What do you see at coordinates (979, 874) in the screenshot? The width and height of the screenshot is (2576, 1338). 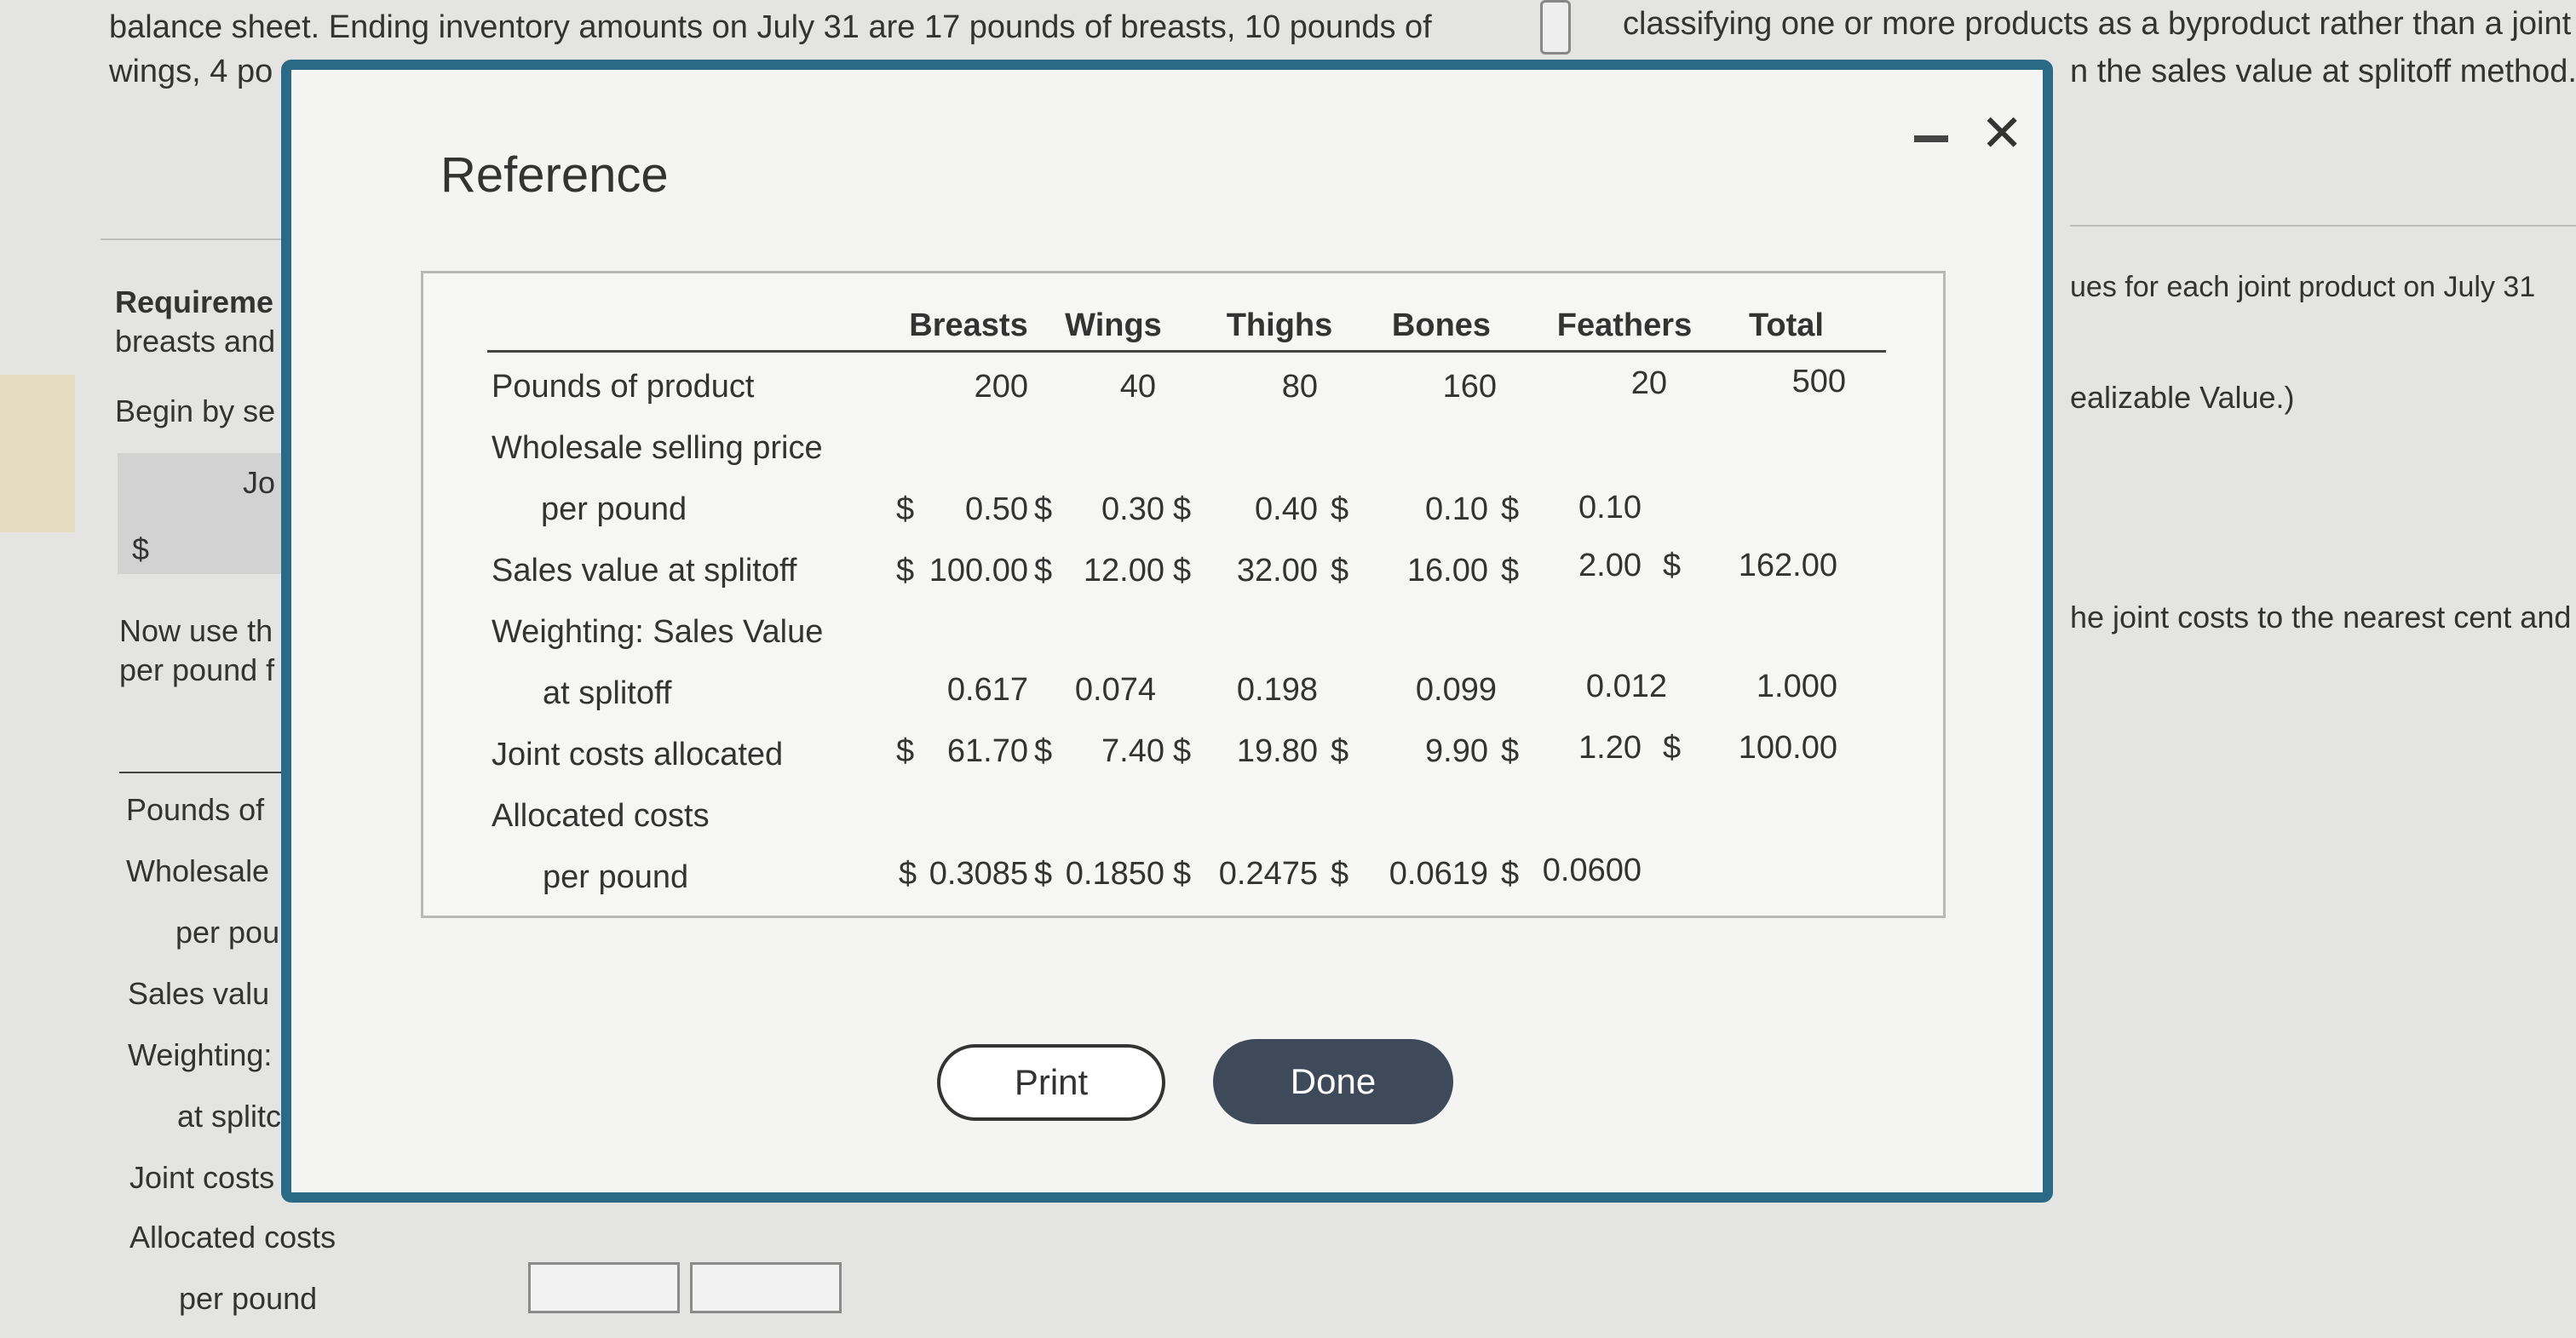 I see `alloc-breasts: 0.3085` at bounding box center [979, 874].